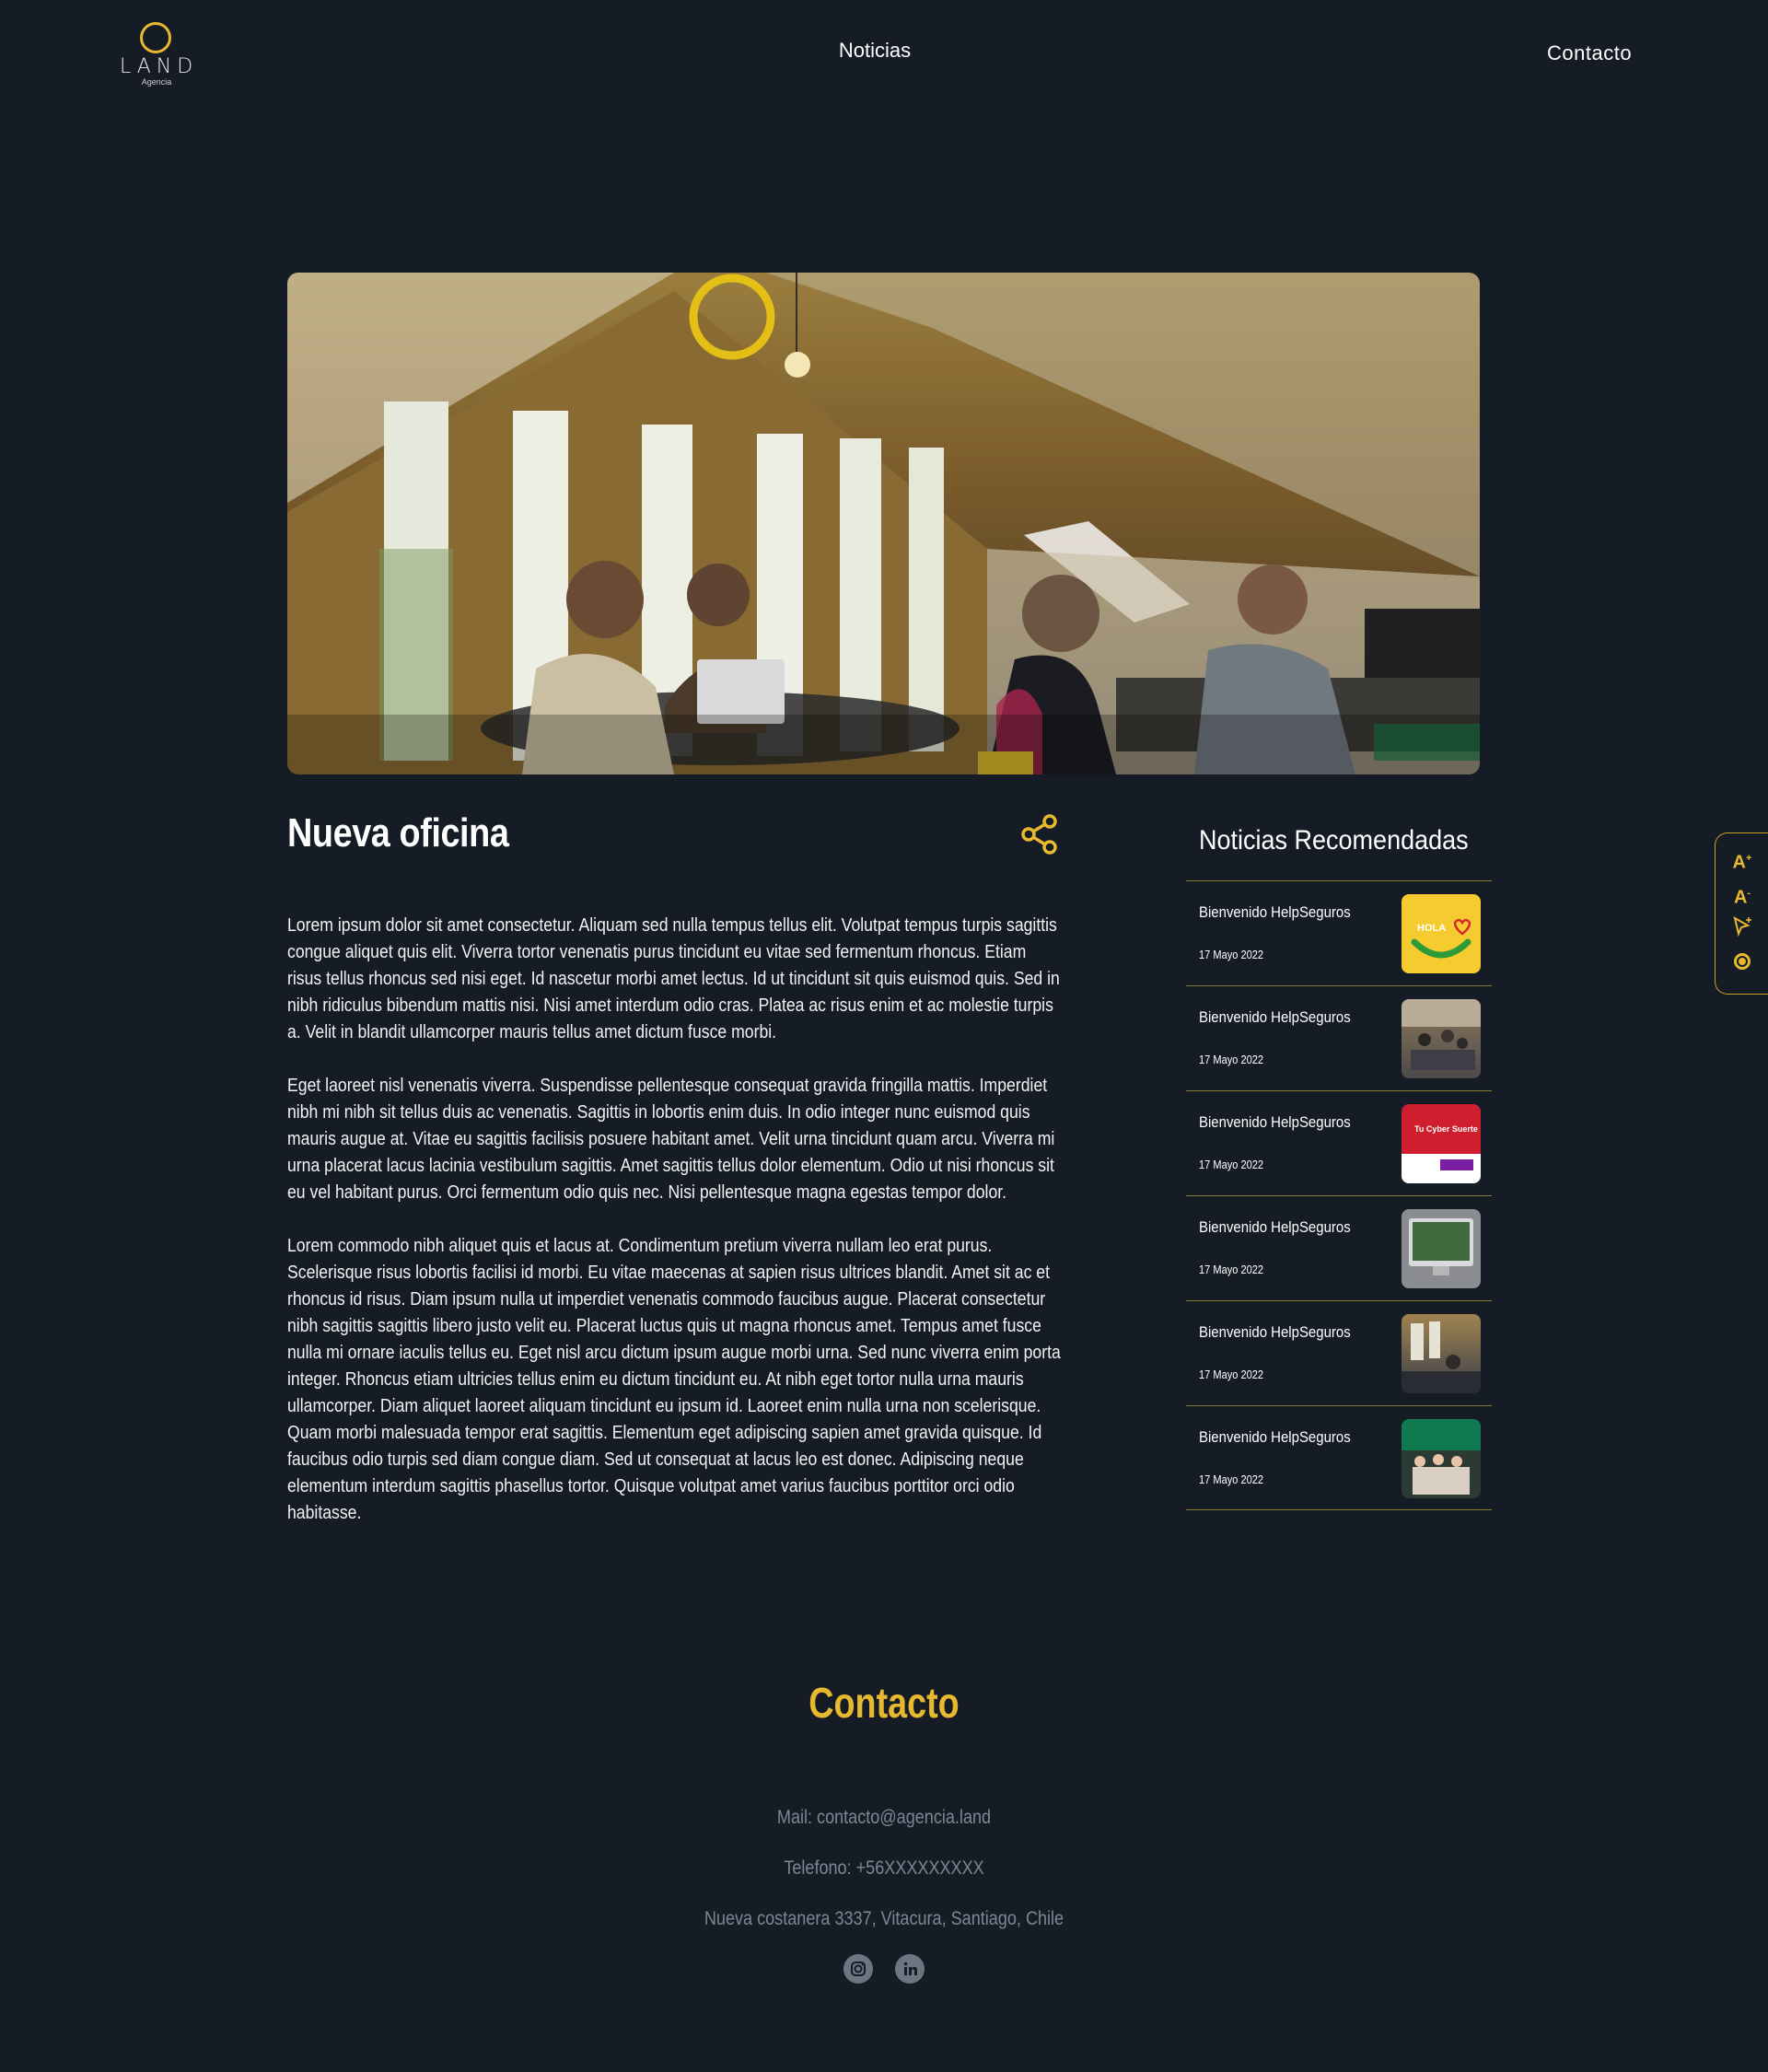  Describe the element at coordinates (155, 37) in the screenshot. I see `logo-ring-icon` at that location.